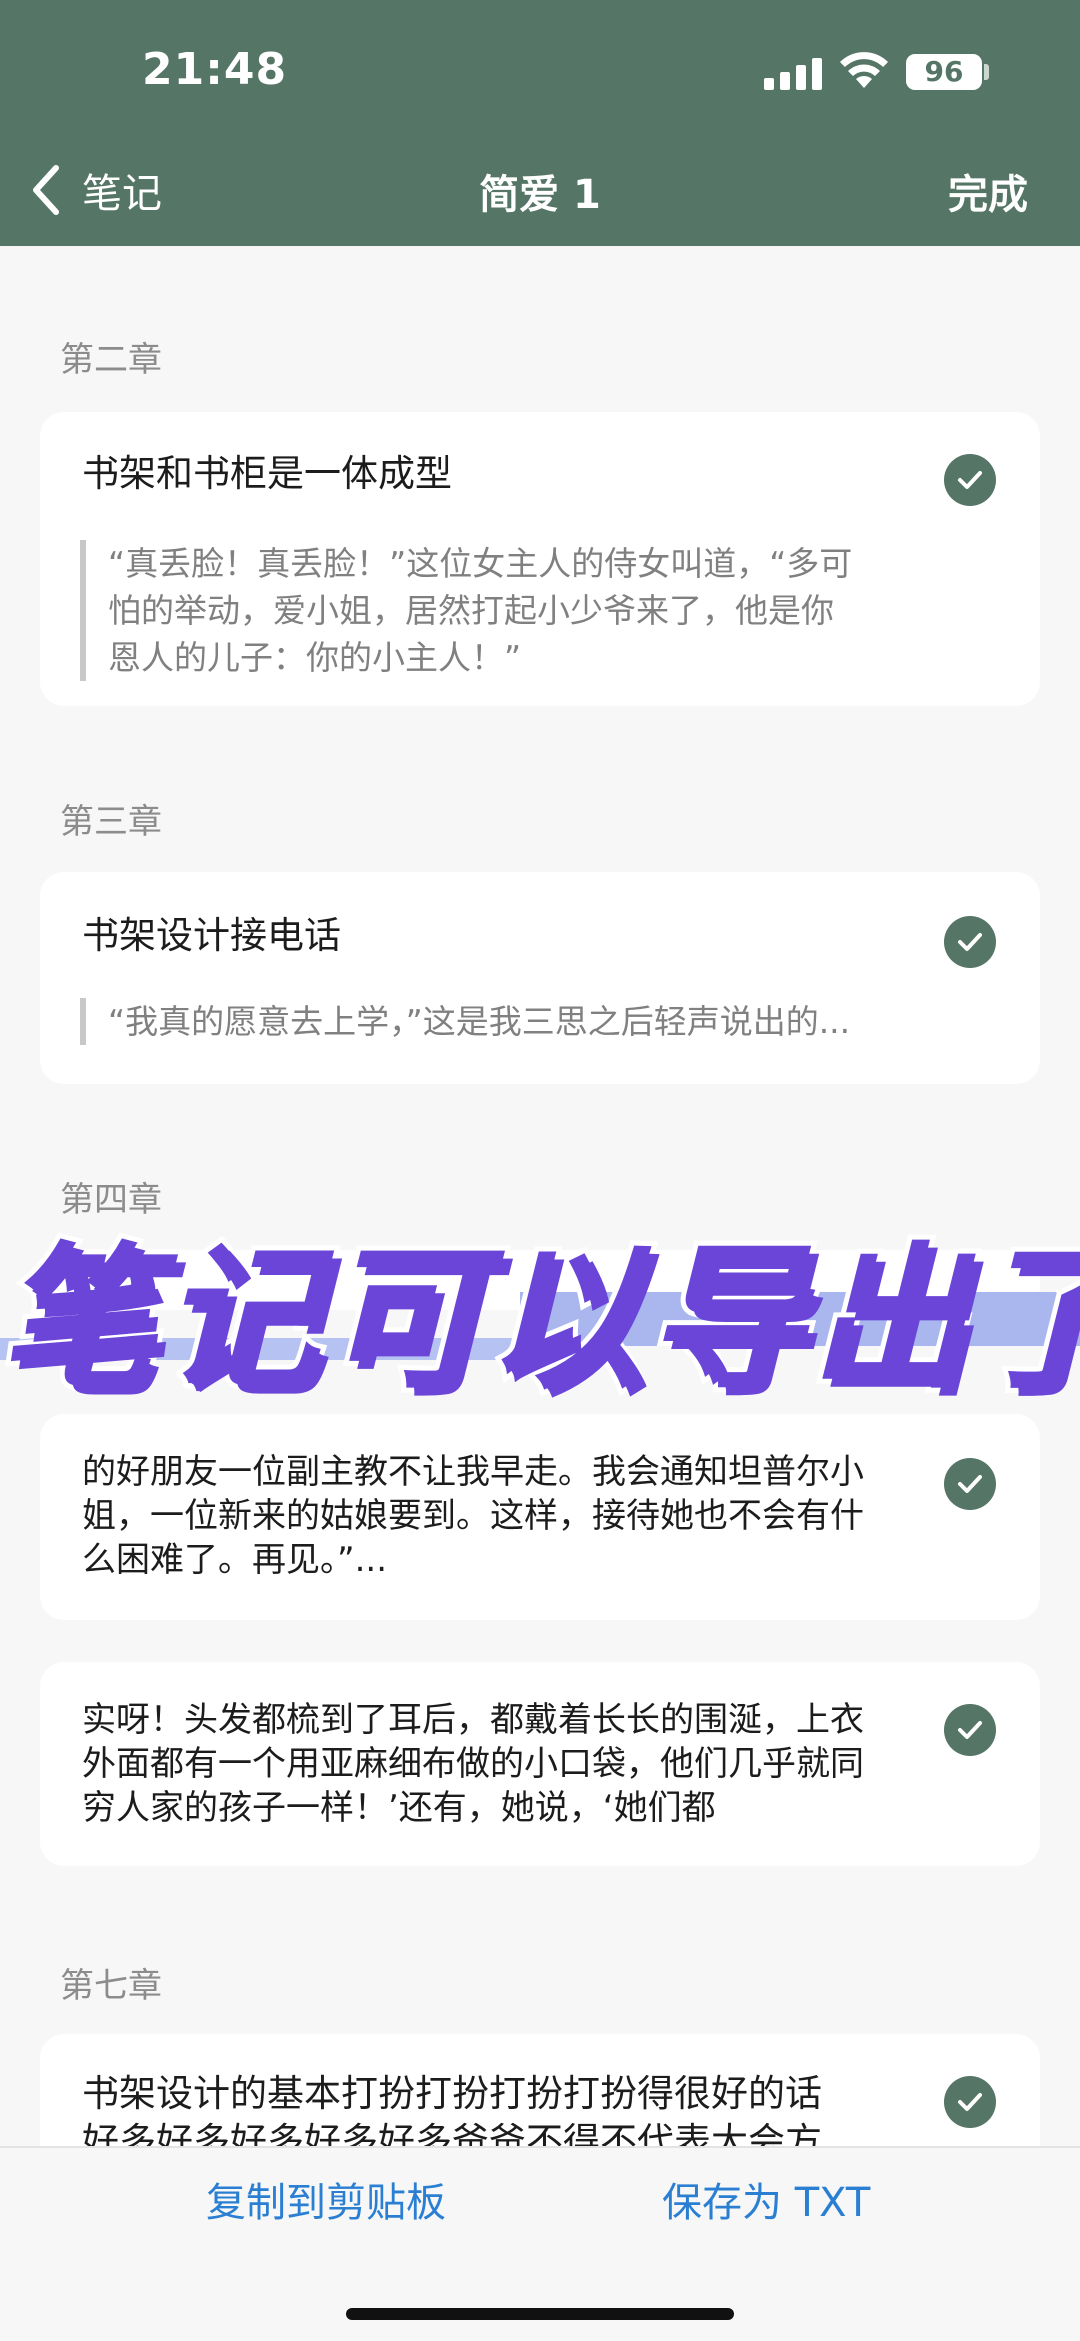  I want to click on section-heading-chapter-3: 第三章, so click(111, 822).